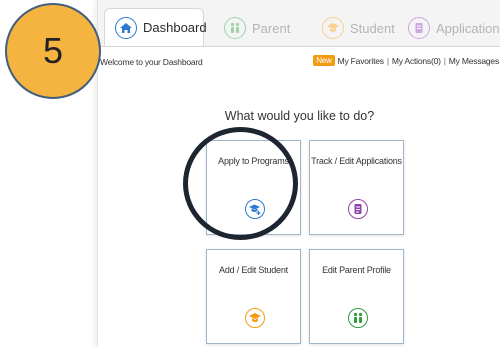  Describe the element at coordinates (358, 209) in the screenshot. I see `application-document-icon` at that location.